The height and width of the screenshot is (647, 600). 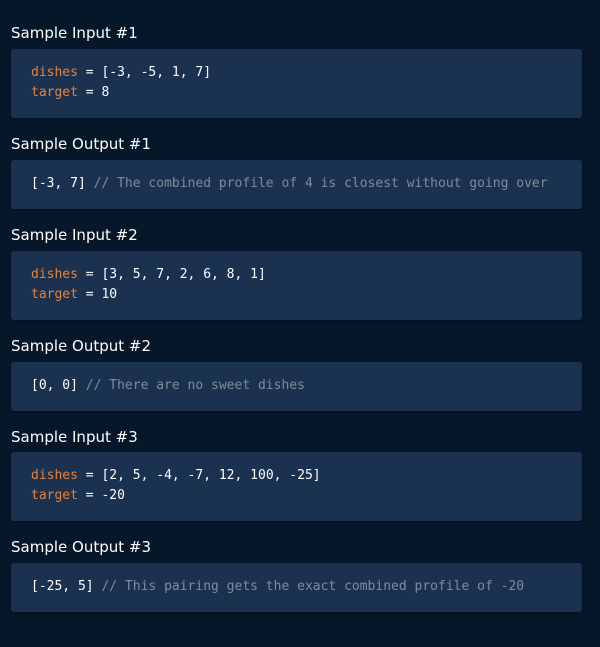 I want to click on target-line: target = 8, so click(x=296, y=93).